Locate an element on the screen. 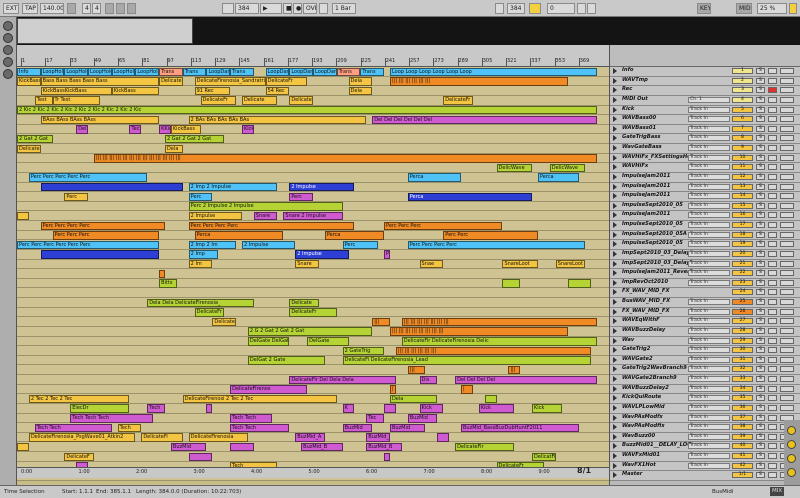  clip: DelicatFi is located at coordinates (544, 457).